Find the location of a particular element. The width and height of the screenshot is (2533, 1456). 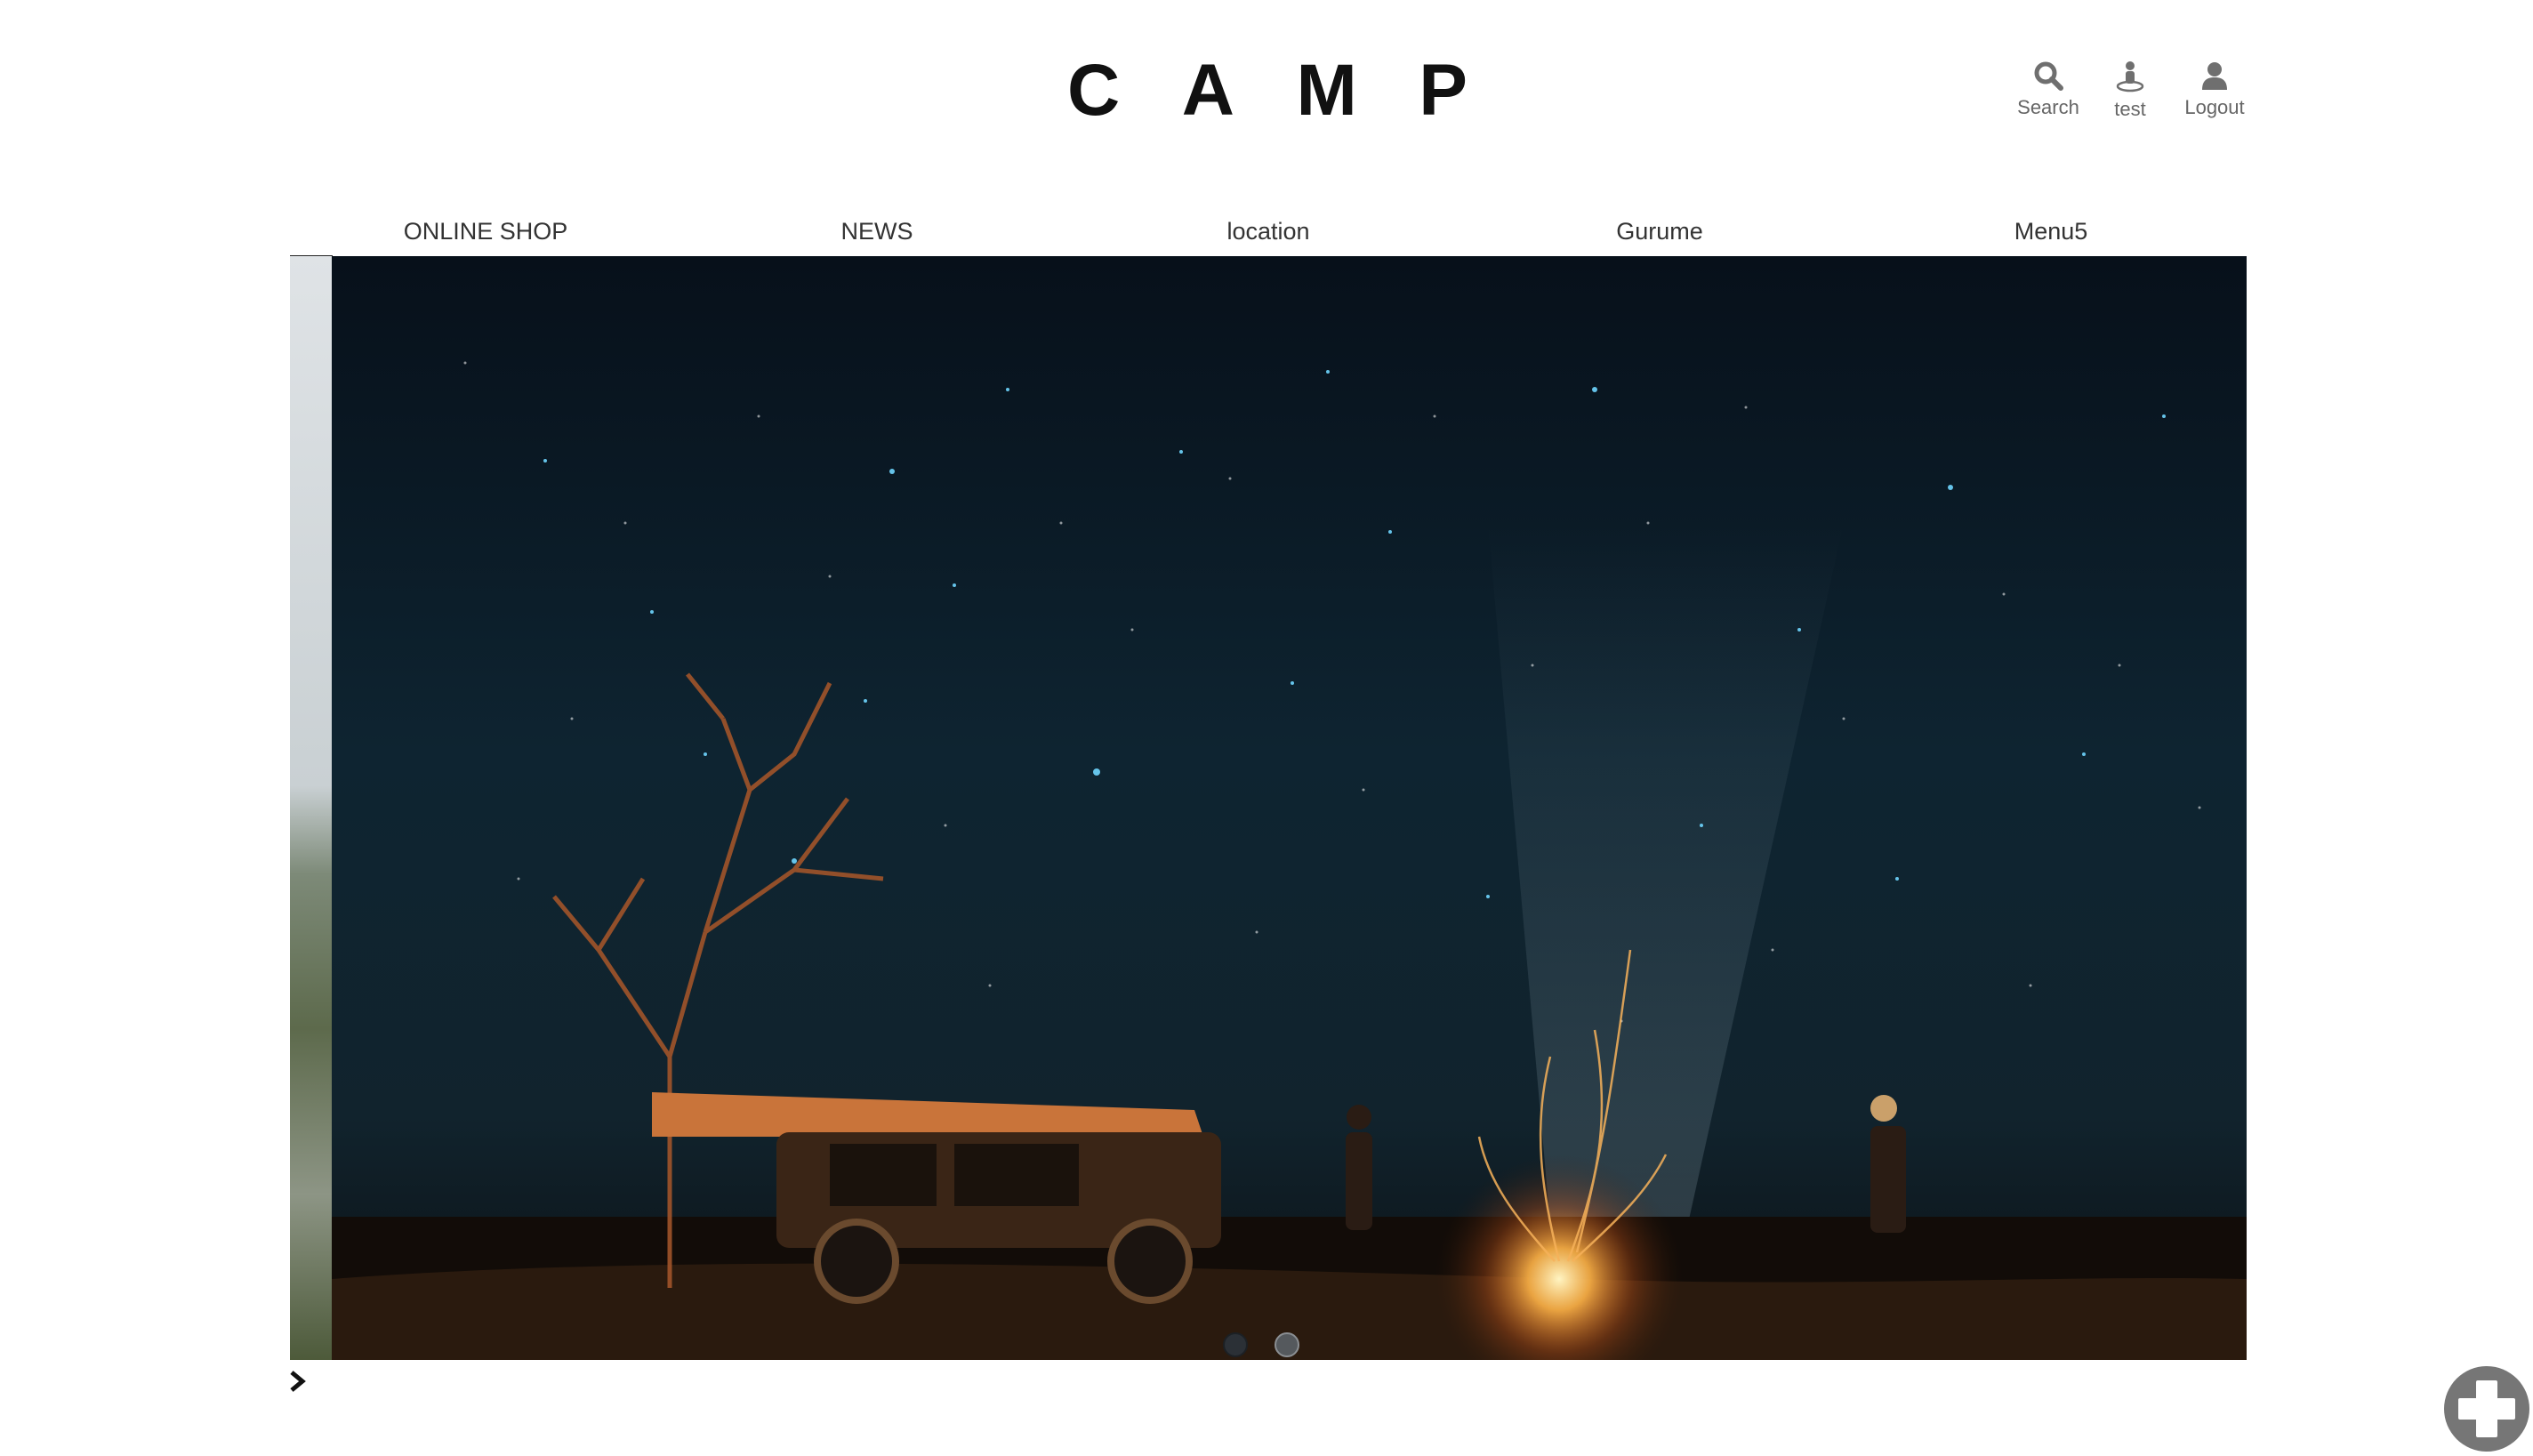

logo-letter: A is located at coordinates (1207, 90).